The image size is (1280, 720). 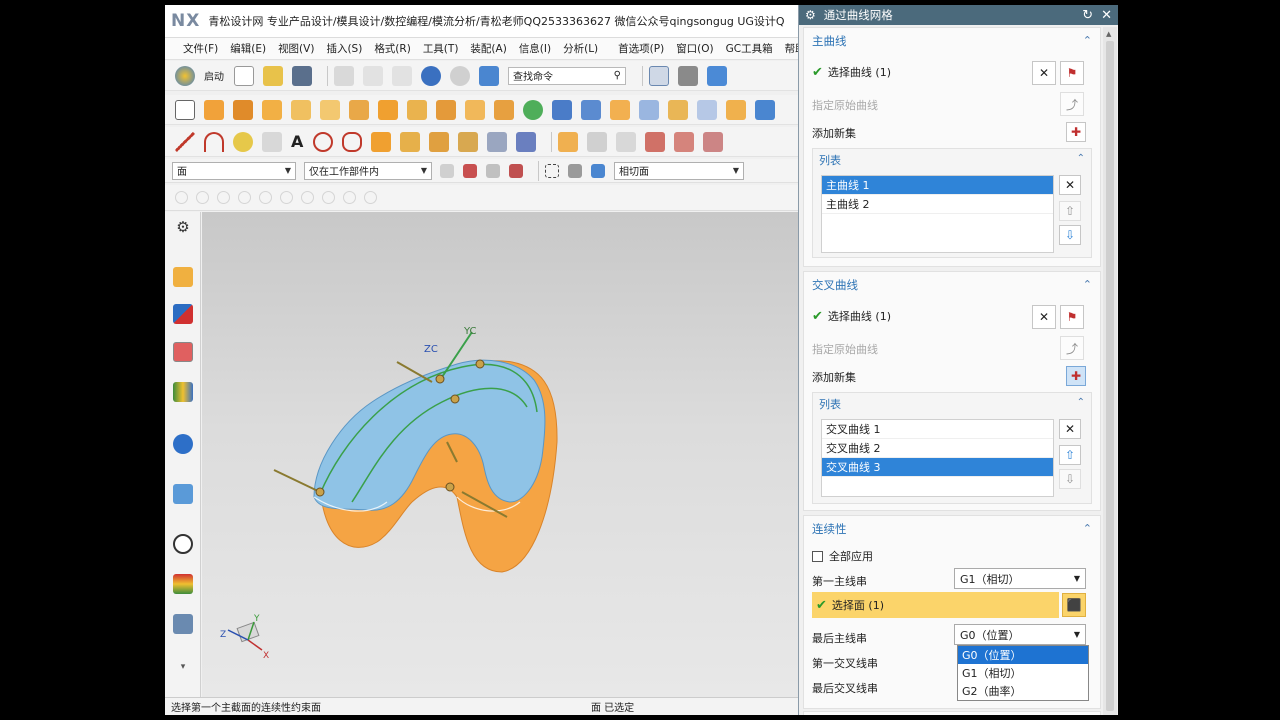 I want to click on dropdown-option-g2: G2（曲率）, so click(x=1023, y=691).